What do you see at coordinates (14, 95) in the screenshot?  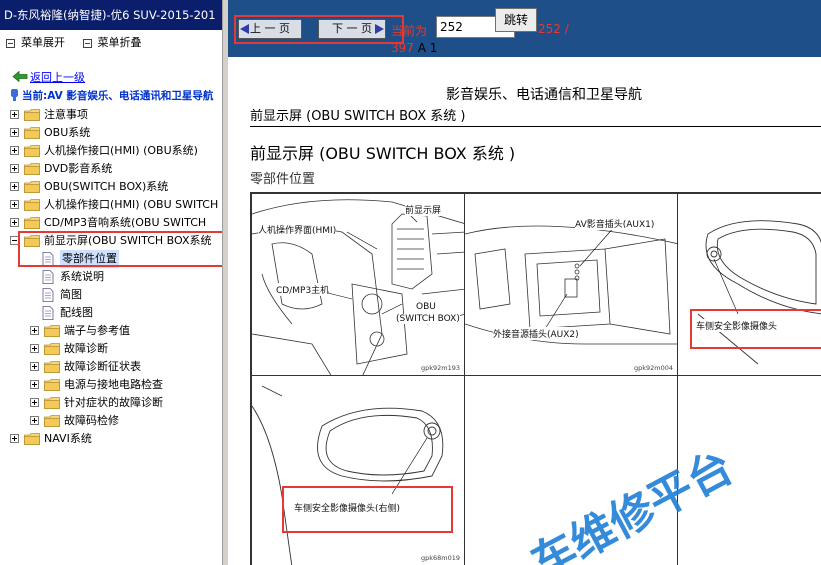 I see `location-pin-icon` at bounding box center [14, 95].